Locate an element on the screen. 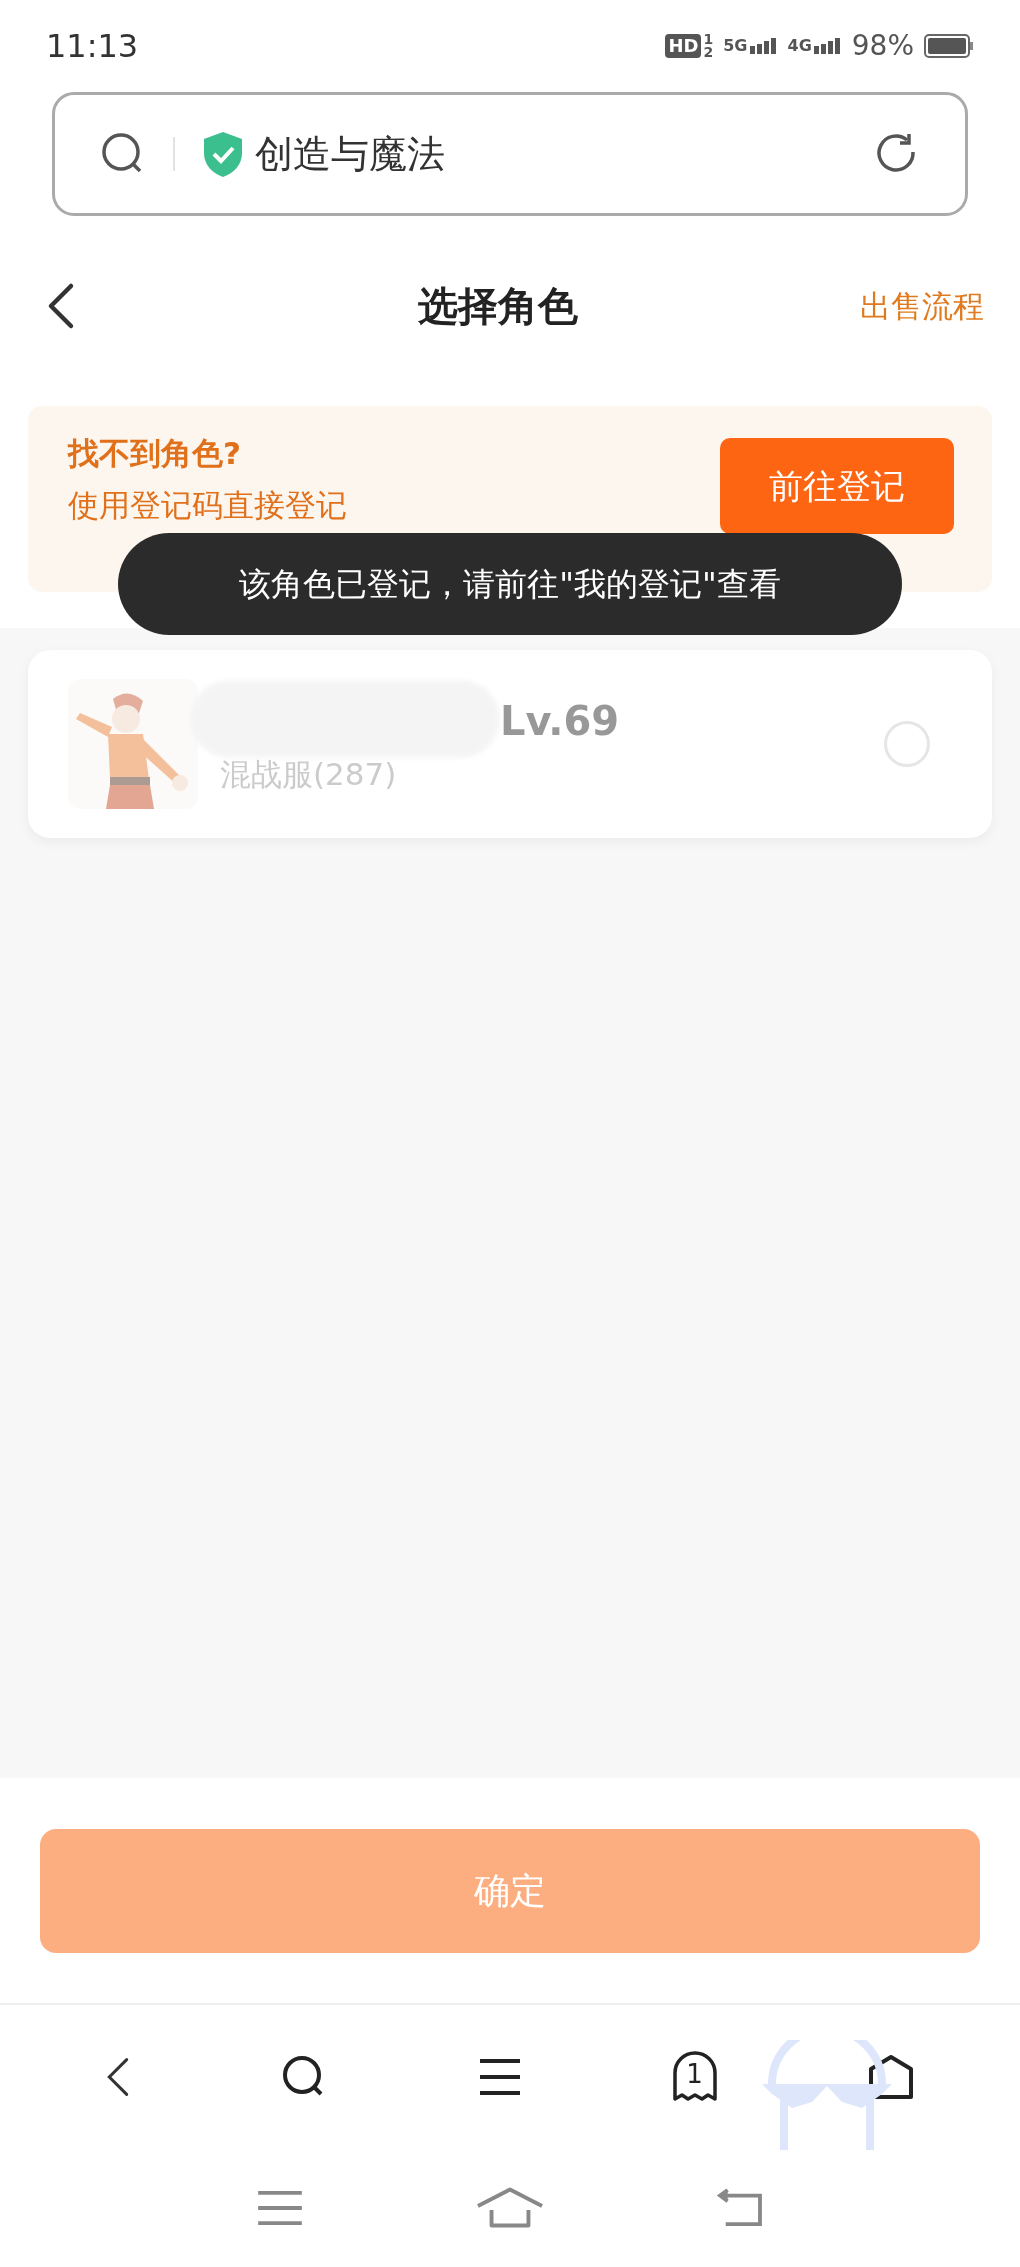 The image size is (1020, 2267). menu-icon is located at coordinates (500, 2076).